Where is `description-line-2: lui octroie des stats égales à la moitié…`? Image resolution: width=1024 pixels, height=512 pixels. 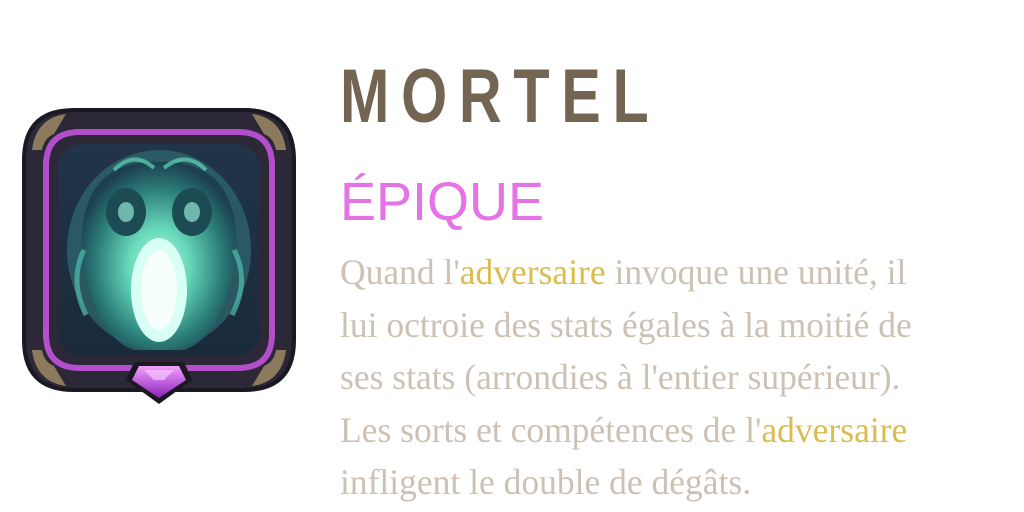
description-line-2: lui octroie des stats égales à la moitié… is located at coordinates (626, 324).